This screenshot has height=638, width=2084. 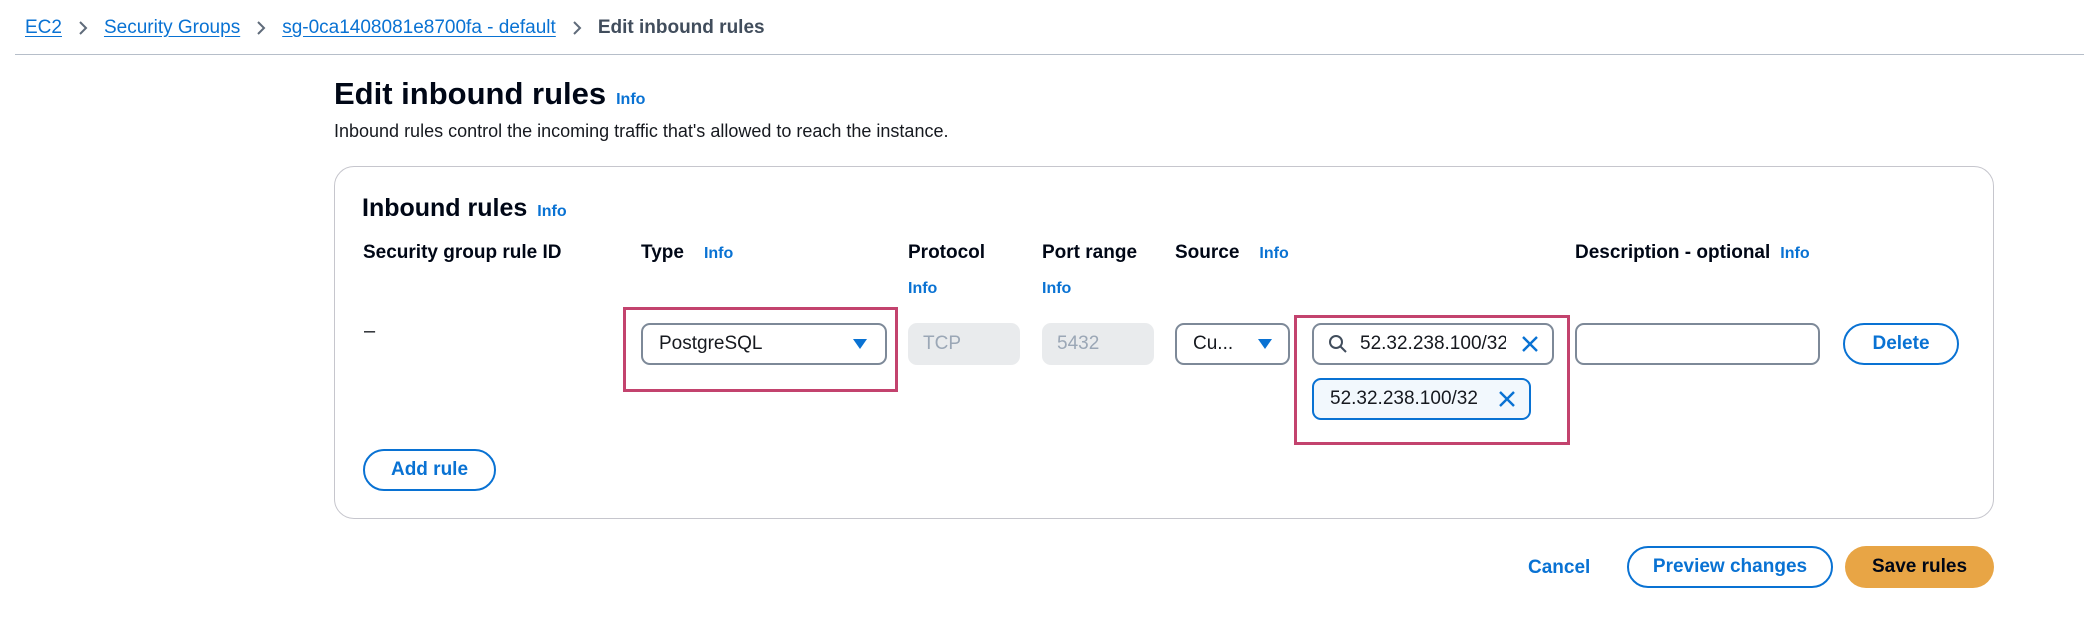 What do you see at coordinates (172, 28) in the screenshot?
I see `breadcrumb-security-groups: Security Groups` at bounding box center [172, 28].